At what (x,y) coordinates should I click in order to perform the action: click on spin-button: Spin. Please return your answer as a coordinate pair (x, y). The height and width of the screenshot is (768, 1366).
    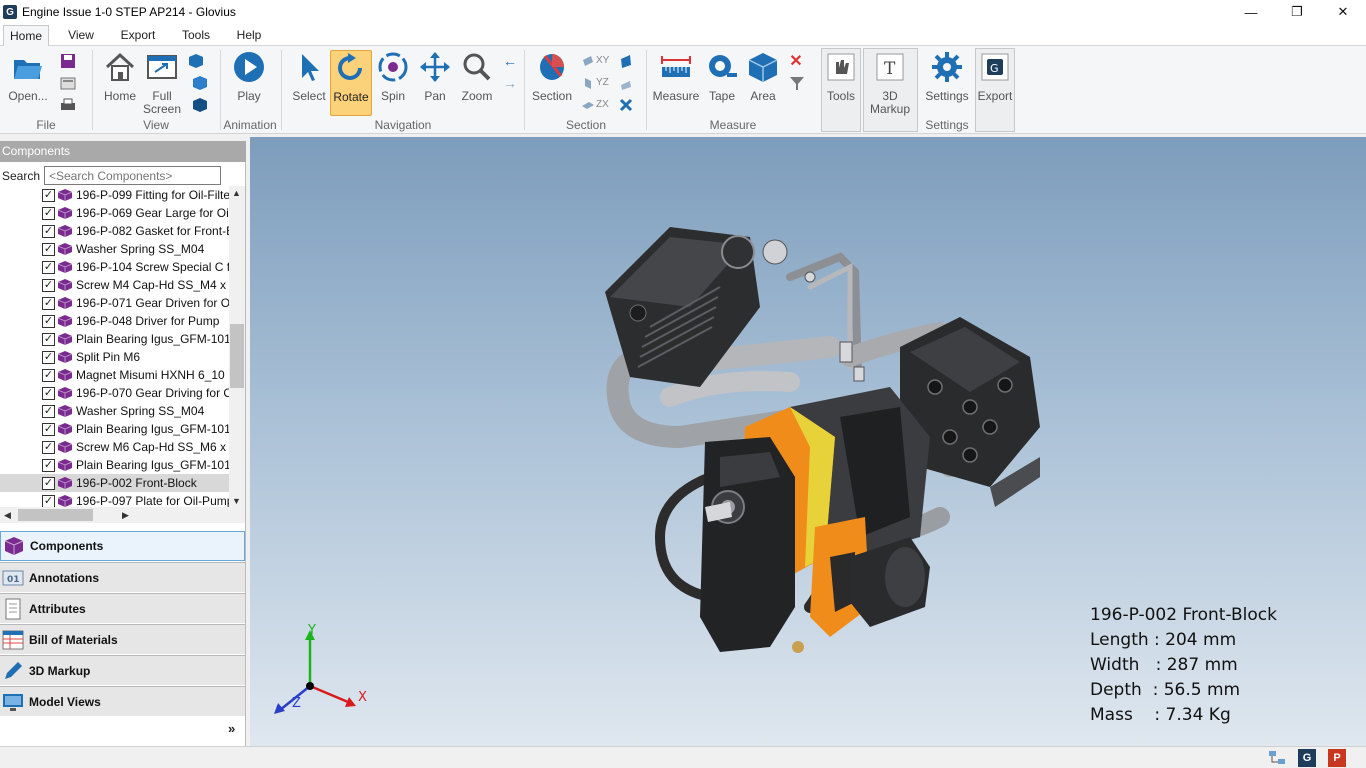
    Looking at the image, I should click on (393, 76).